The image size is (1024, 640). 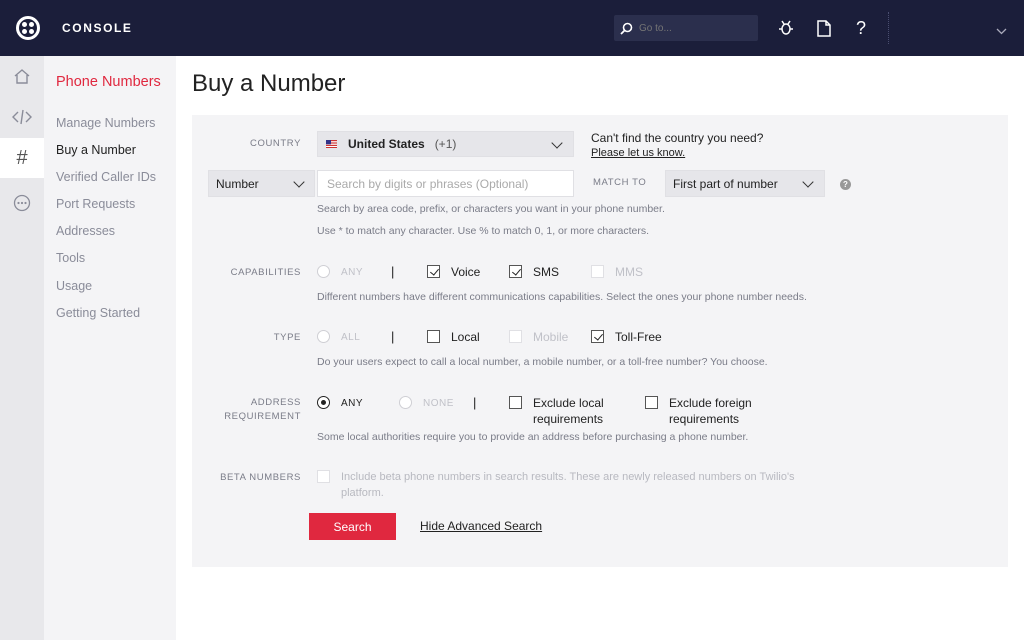 What do you see at coordinates (262, 416) in the screenshot?
I see `address-label-line2: REQUIREMENT` at bounding box center [262, 416].